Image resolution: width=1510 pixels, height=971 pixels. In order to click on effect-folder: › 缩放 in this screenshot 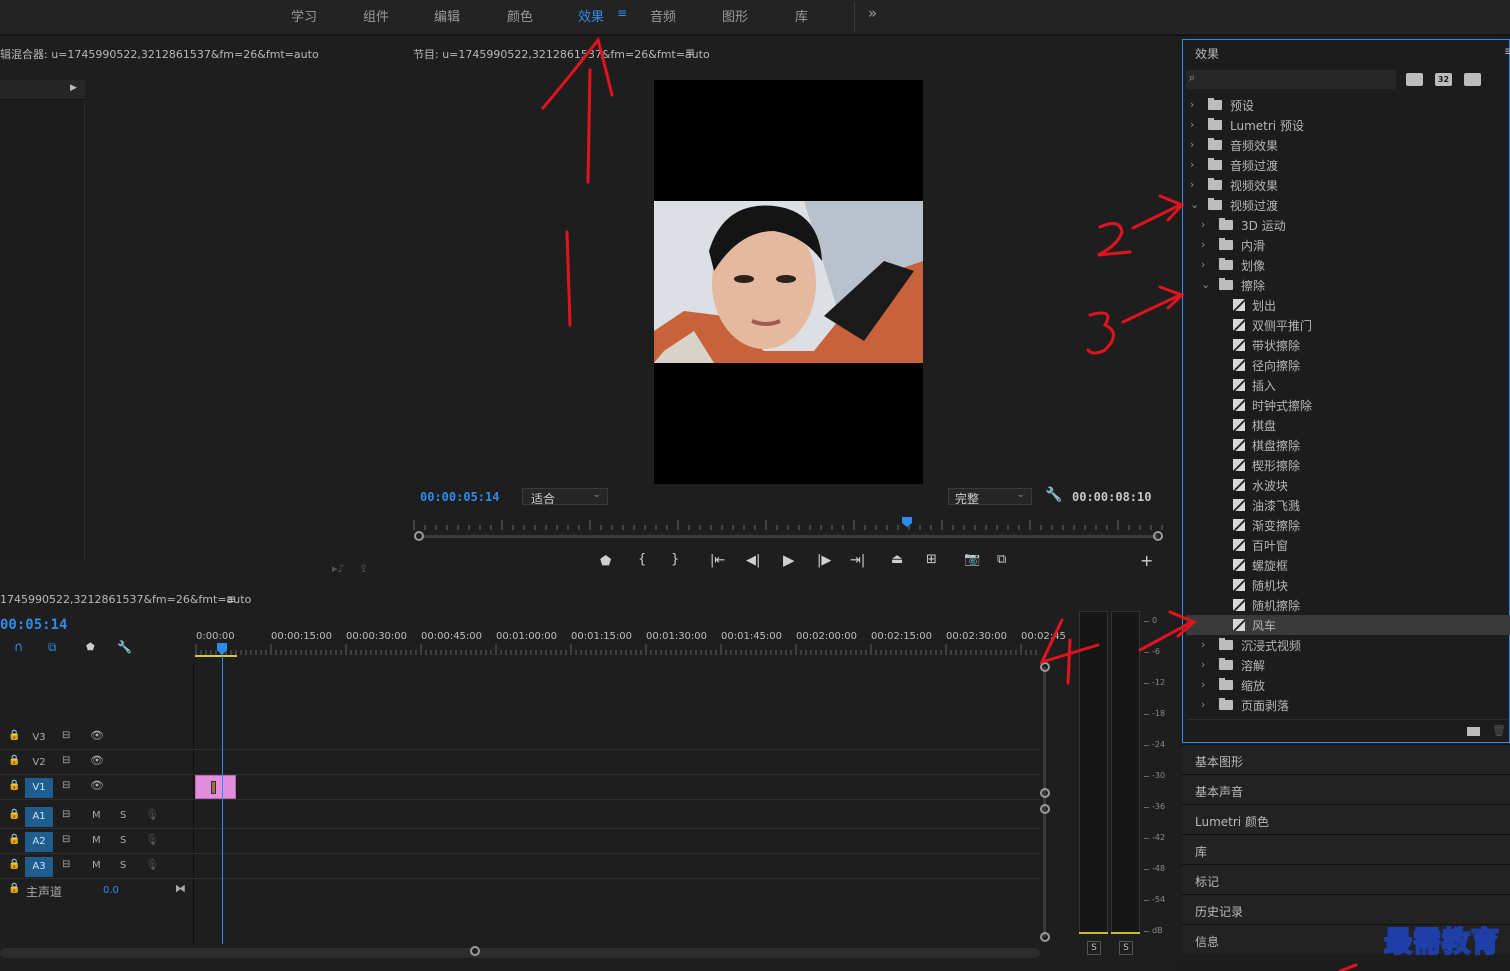, I will do `click(1348, 685)`.